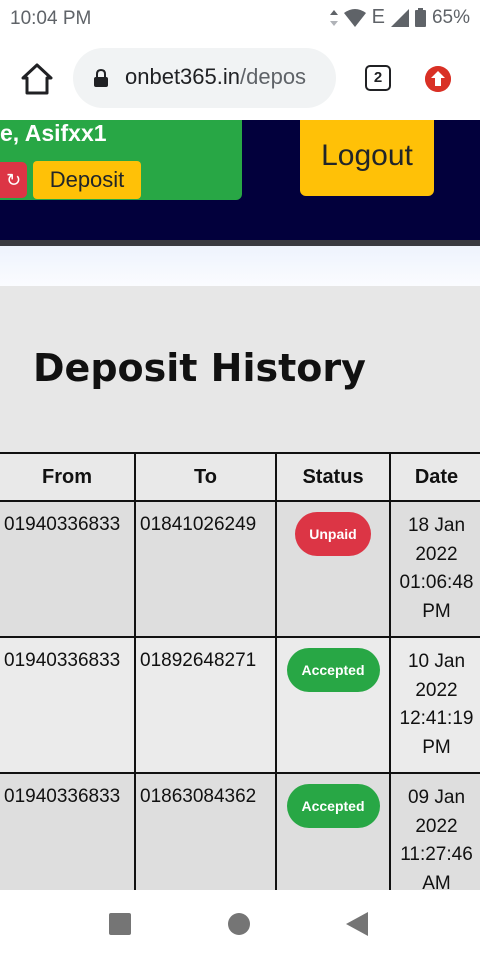 The image size is (480, 960). I want to click on battery-icon, so click(420, 17).